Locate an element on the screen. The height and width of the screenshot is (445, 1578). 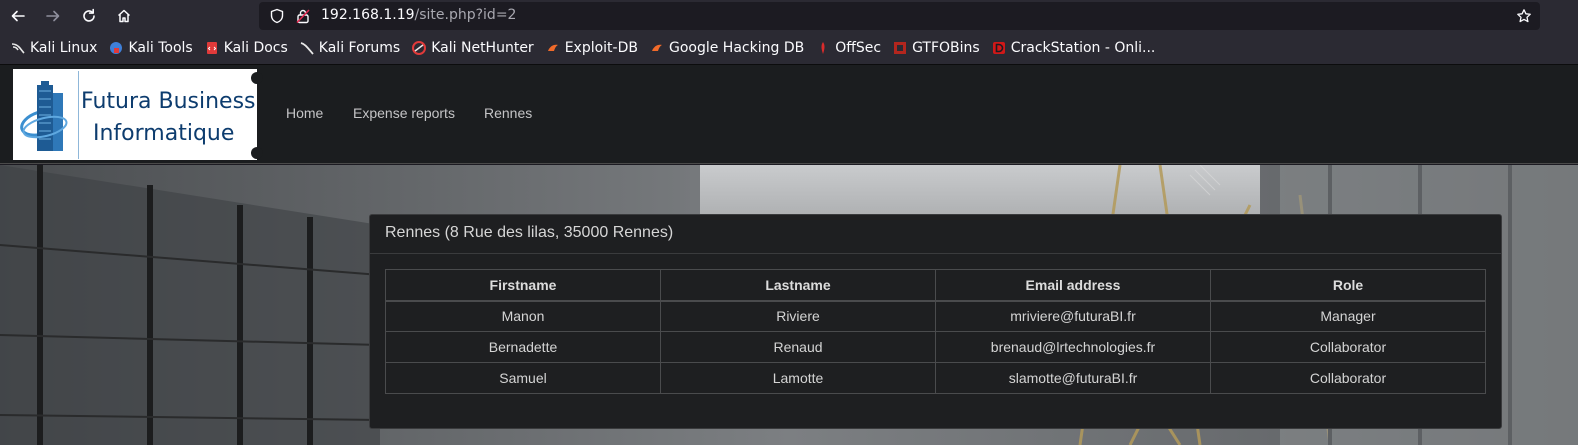
cell-firstname: Bernadette is located at coordinates (523, 347).